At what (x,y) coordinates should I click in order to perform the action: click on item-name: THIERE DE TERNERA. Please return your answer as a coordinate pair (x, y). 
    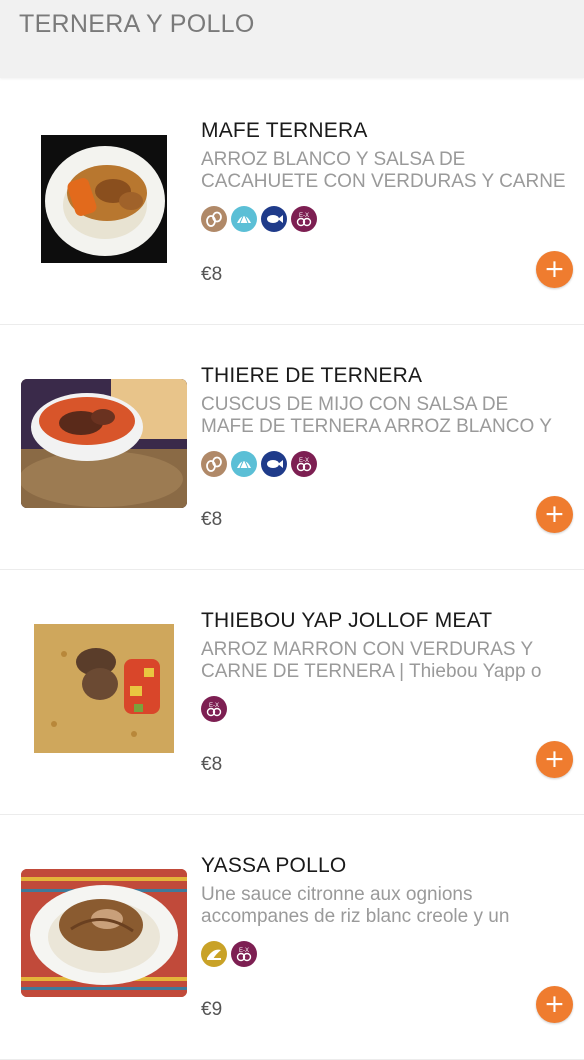
    Looking at the image, I should click on (312, 375).